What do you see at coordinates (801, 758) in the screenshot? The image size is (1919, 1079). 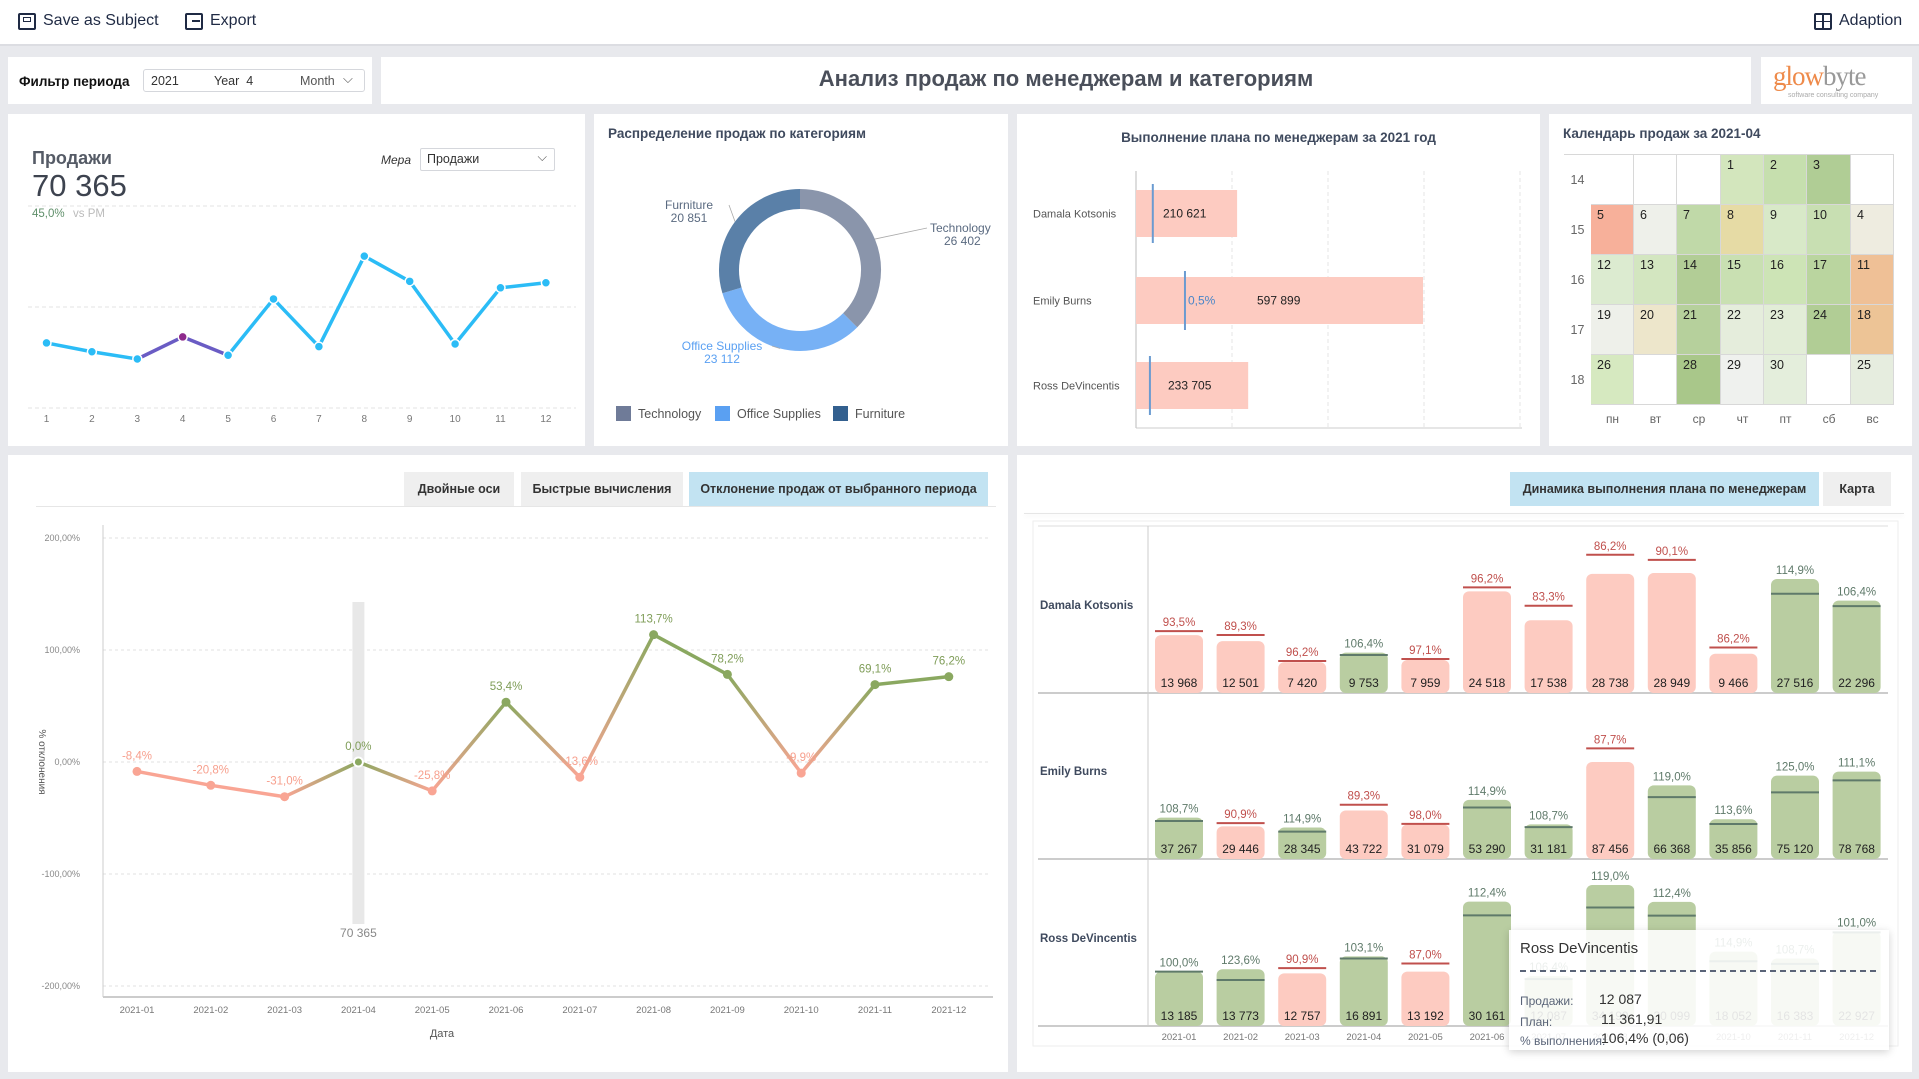 I see `deviation-value-label: -9,9%` at bounding box center [801, 758].